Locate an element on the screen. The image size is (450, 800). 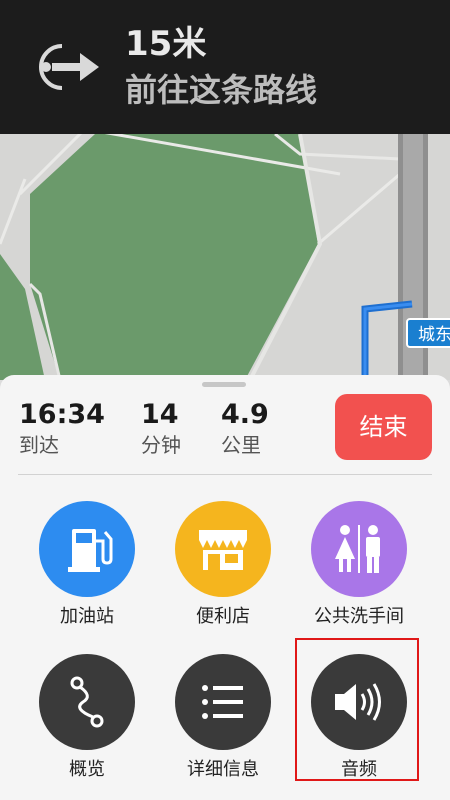
restroom-button is located at coordinates (359, 549).